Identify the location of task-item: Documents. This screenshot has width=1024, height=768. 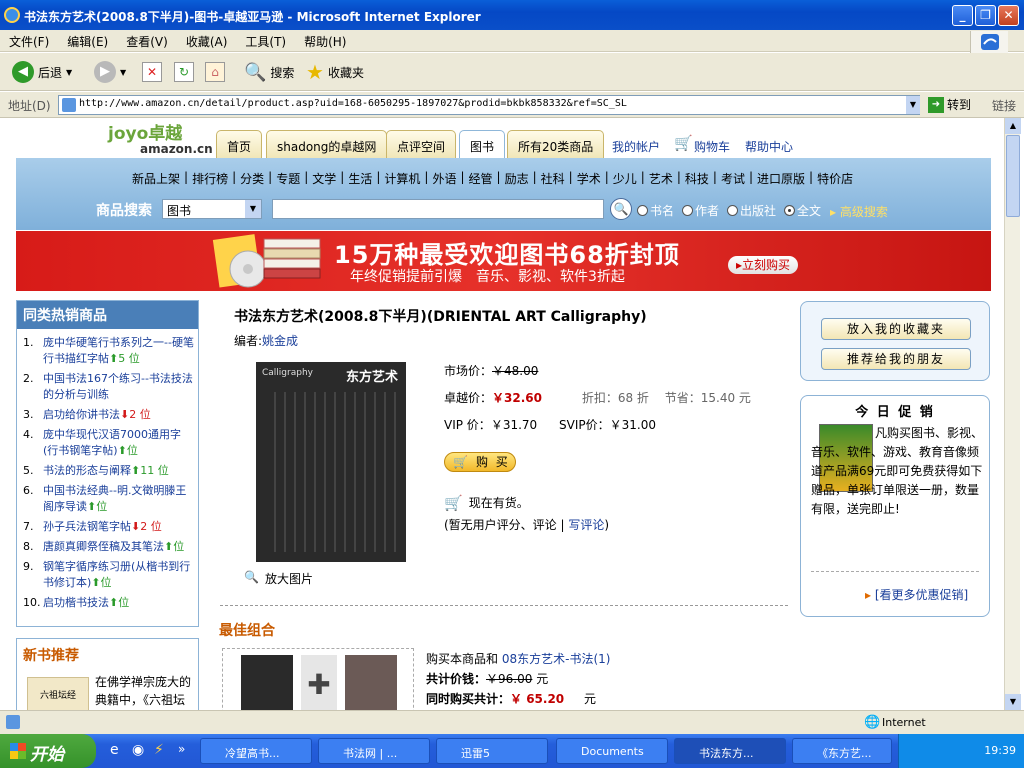
(612, 751).